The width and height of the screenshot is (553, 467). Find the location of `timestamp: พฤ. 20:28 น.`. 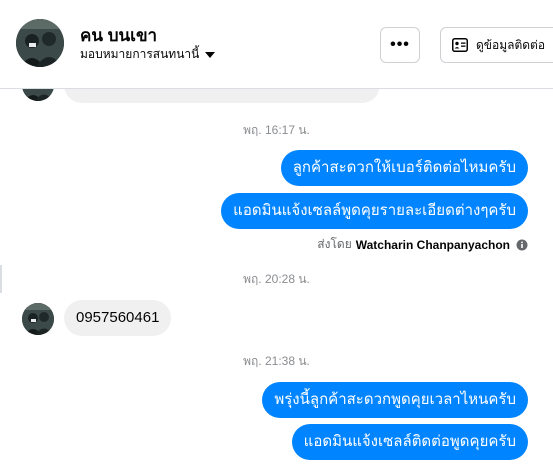

timestamp: พฤ. 20:28 น. is located at coordinates (276, 279).